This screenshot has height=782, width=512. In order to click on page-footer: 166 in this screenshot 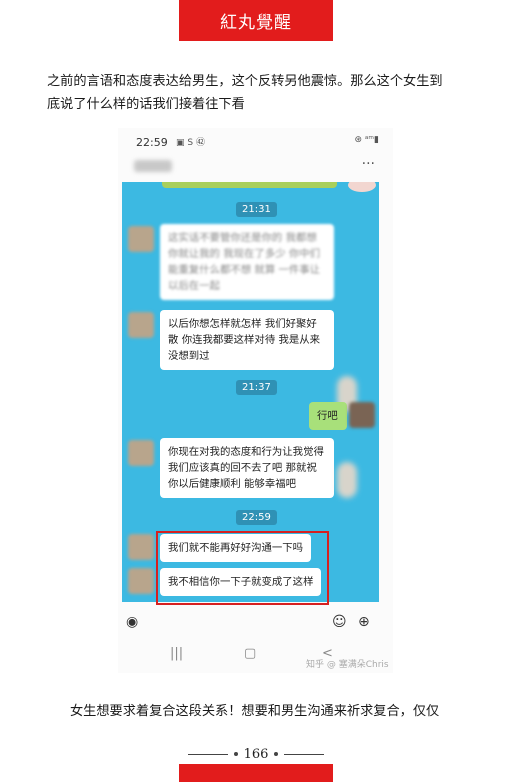, I will do `click(256, 754)`.